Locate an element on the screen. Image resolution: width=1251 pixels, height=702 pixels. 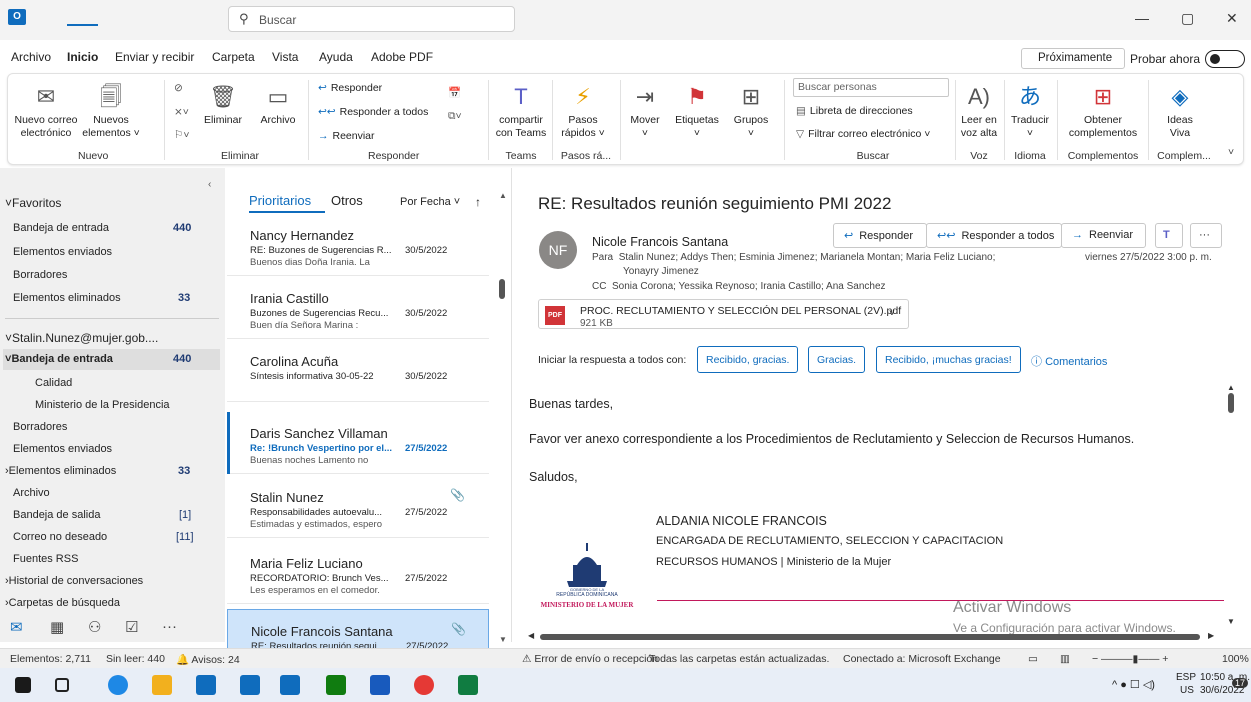
mail-app-icon is located at coordinates (250, 685).